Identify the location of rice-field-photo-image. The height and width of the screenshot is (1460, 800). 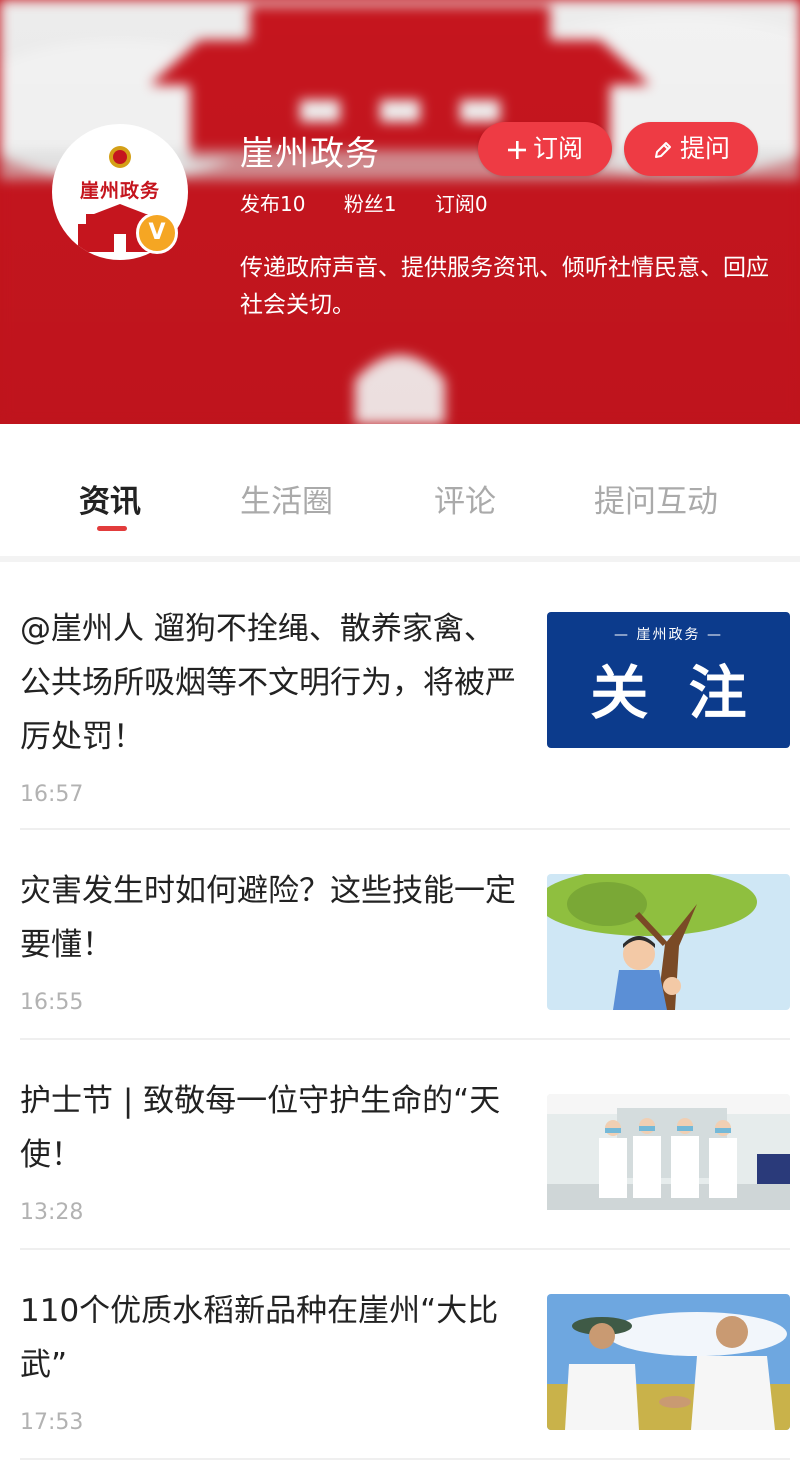
(668, 1362).